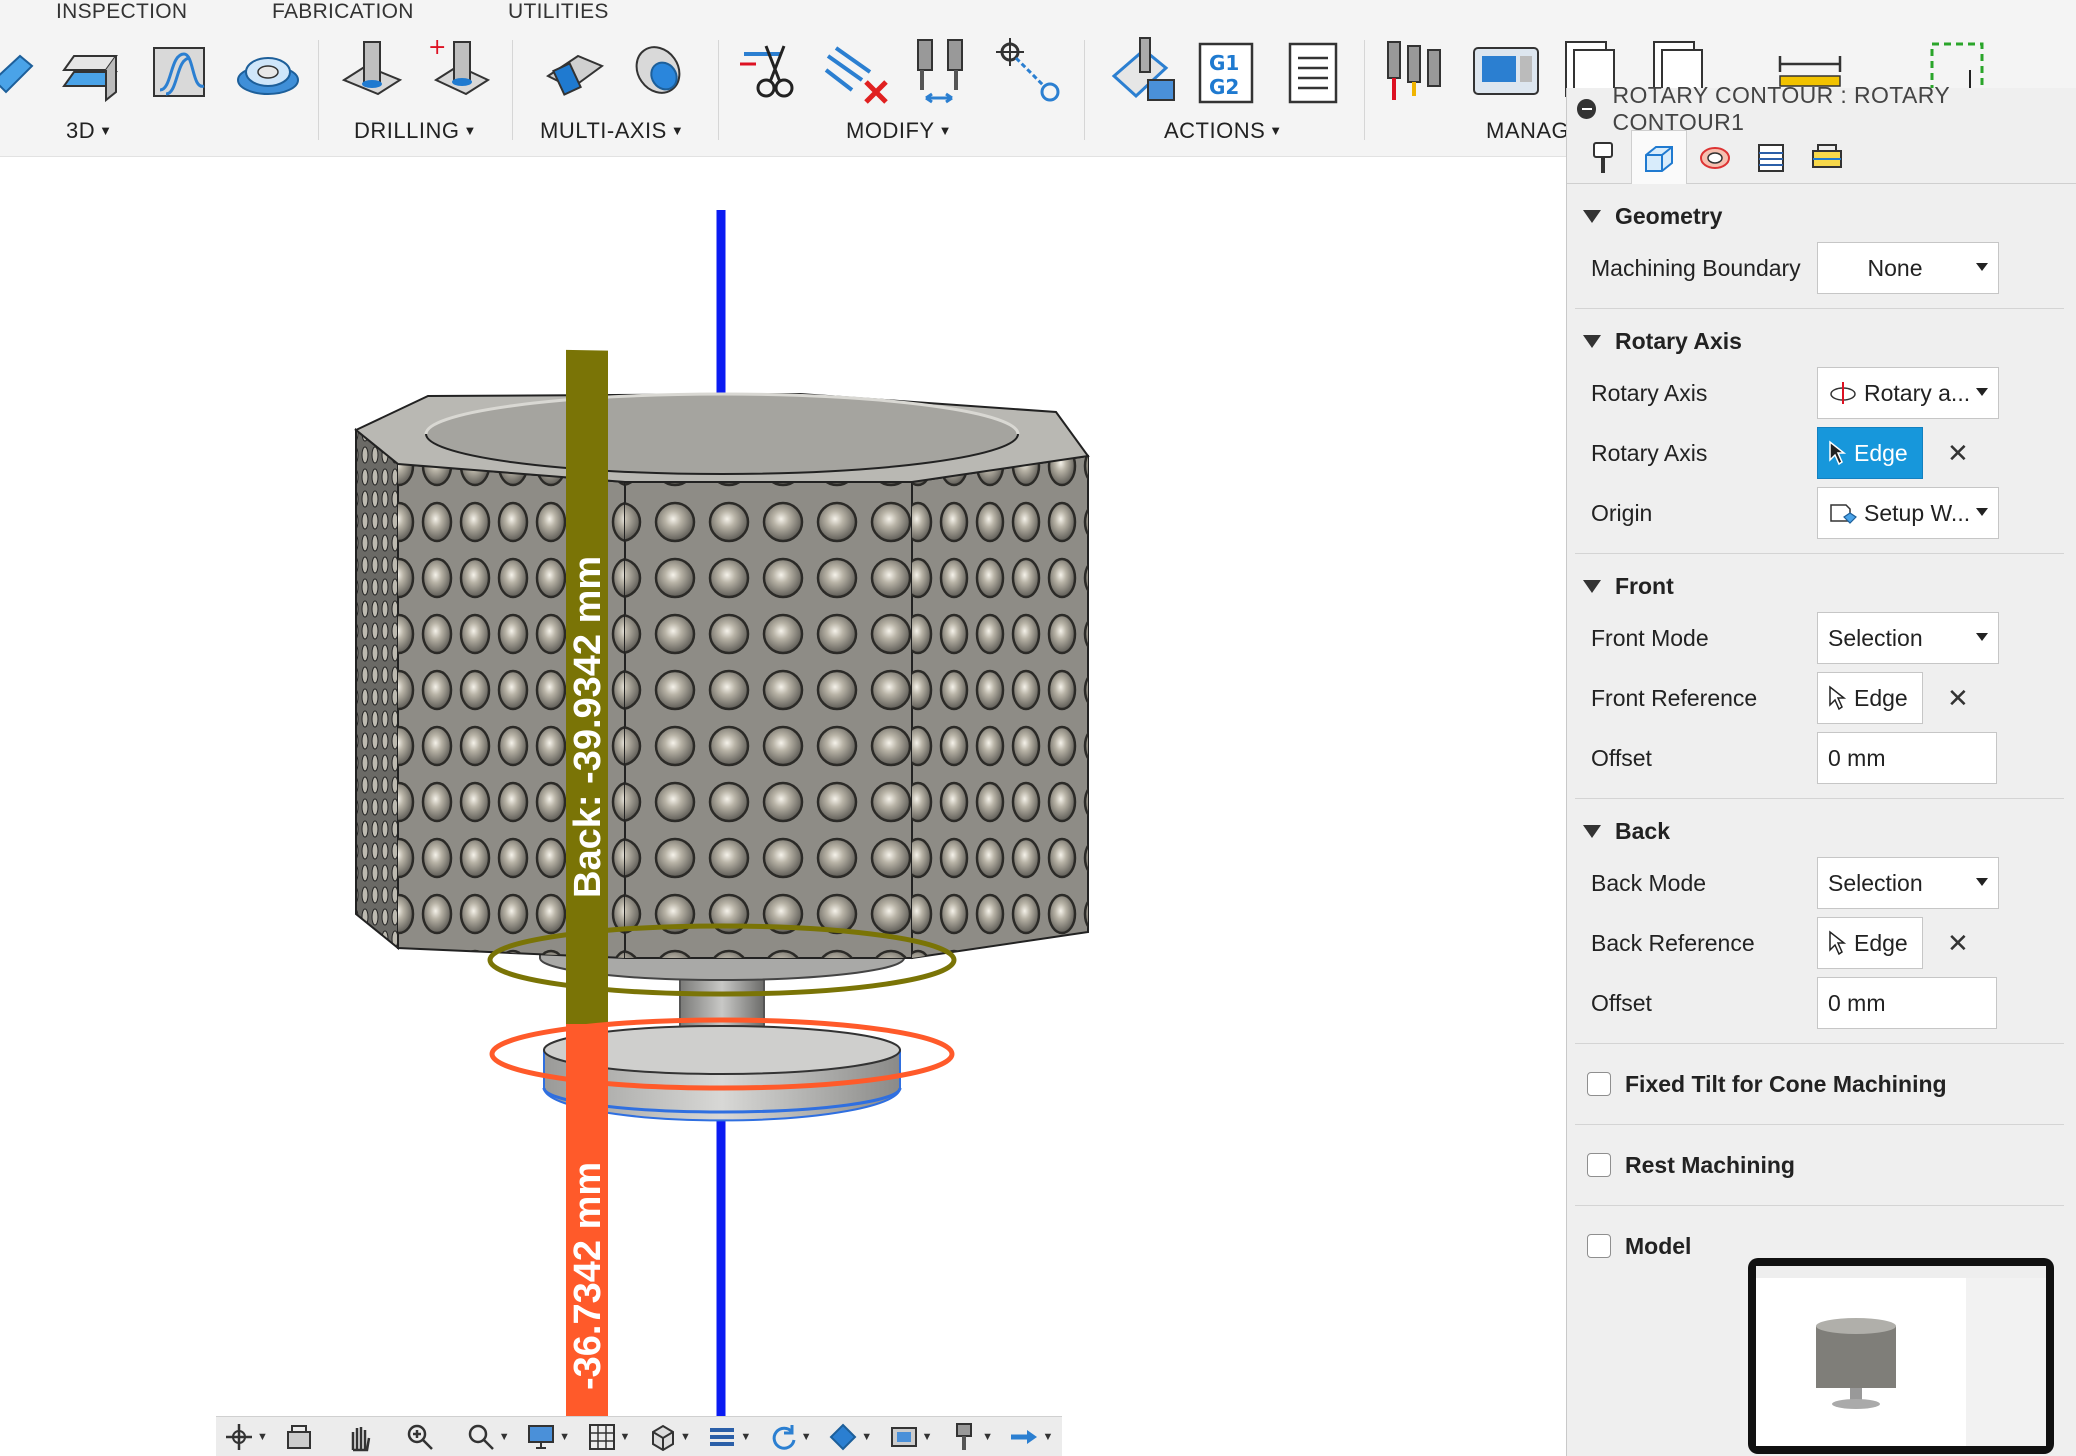 This screenshot has width=2076, height=1456. I want to click on front-mode-label: Front Mode, so click(1650, 637).